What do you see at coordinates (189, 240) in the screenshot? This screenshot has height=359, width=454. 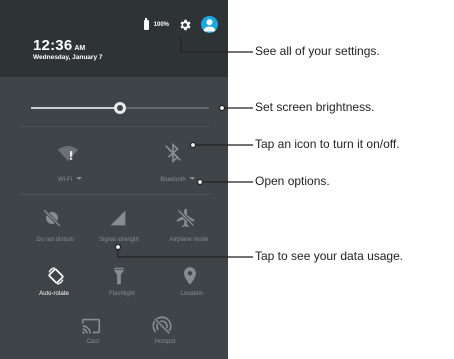 I see `tile-airplane-mode: Airplane mode` at bounding box center [189, 240].